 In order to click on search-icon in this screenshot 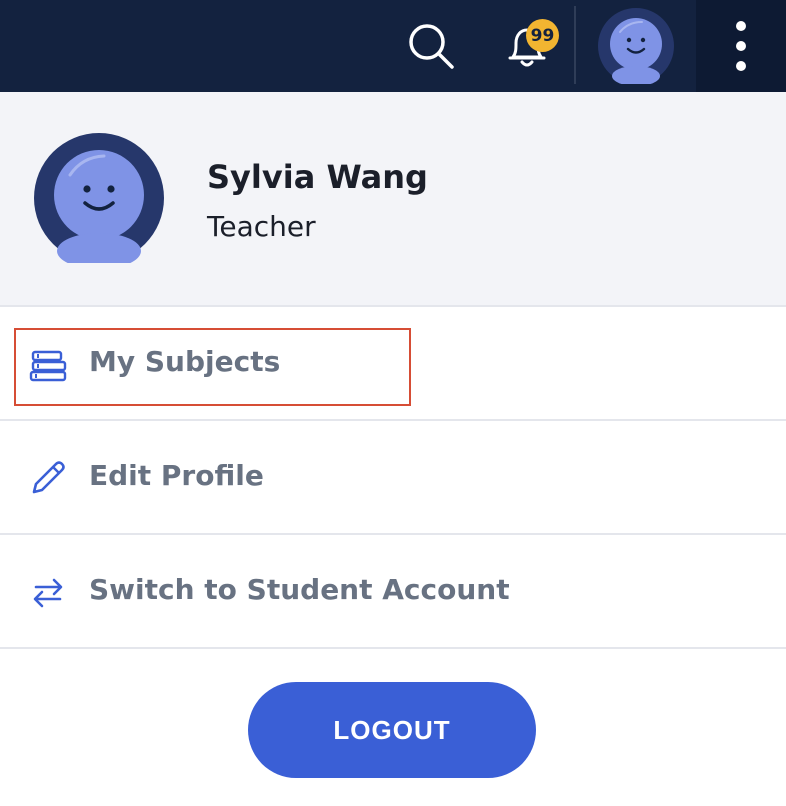, I will do `click(431, 46)`.